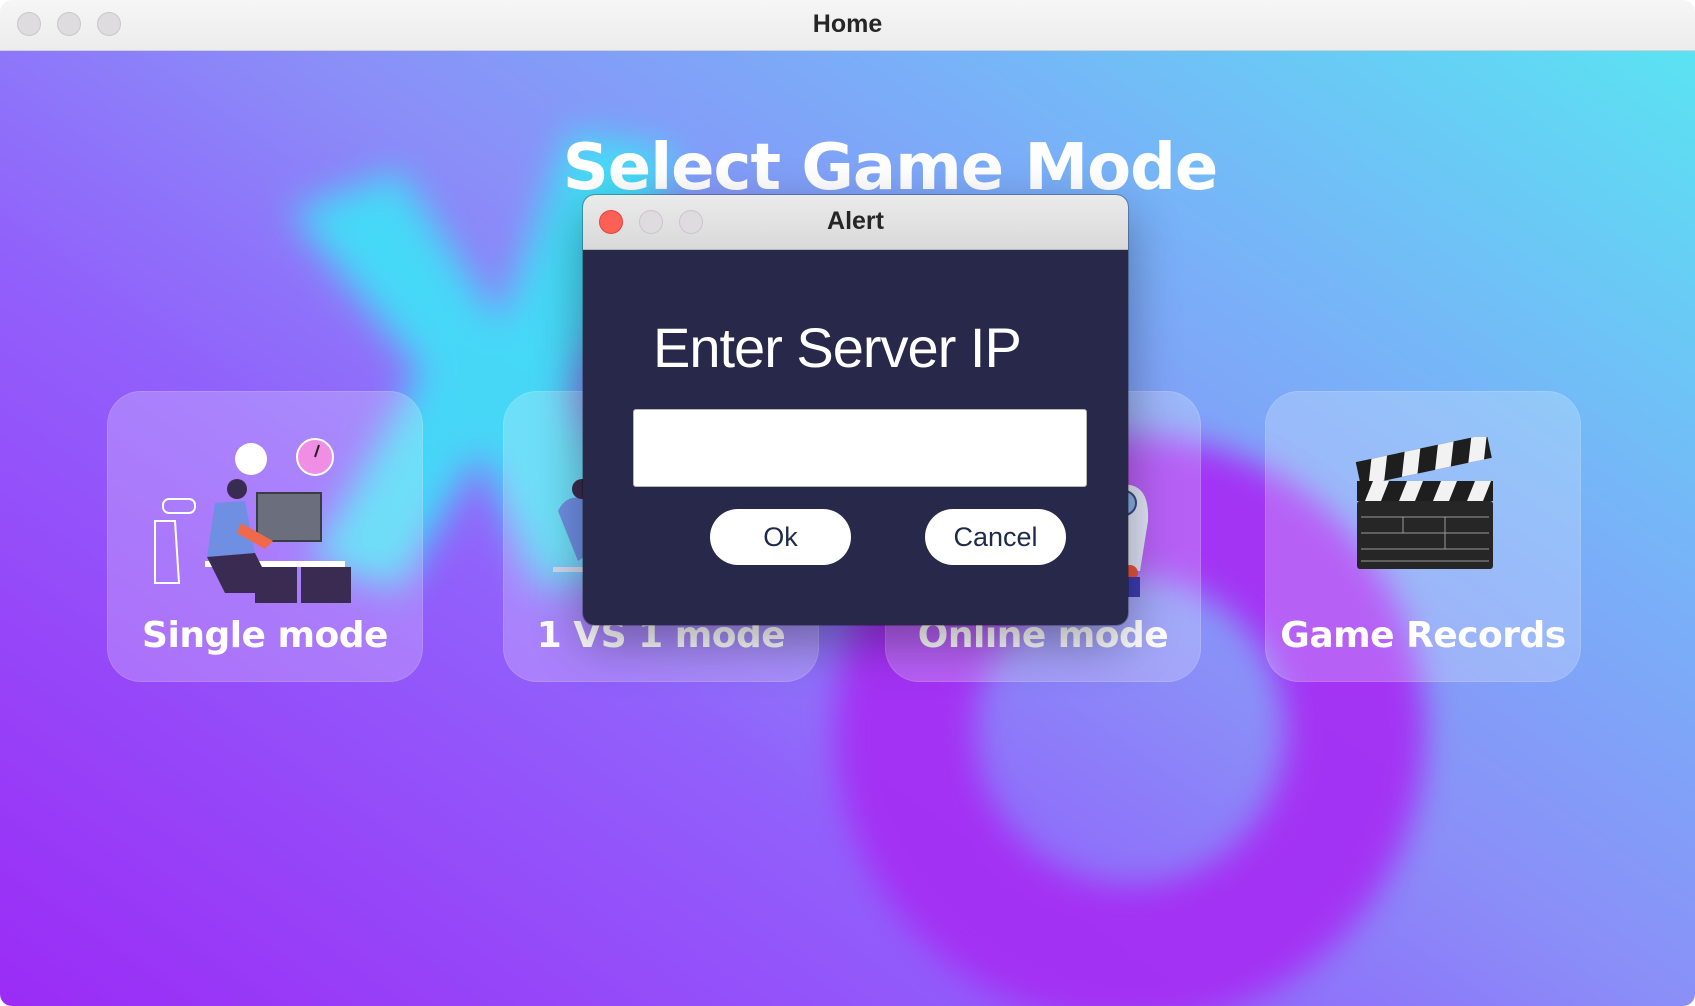 This screenshot has height=1006, width=1695. I want to click on window-title: Home, so click(847, 24).